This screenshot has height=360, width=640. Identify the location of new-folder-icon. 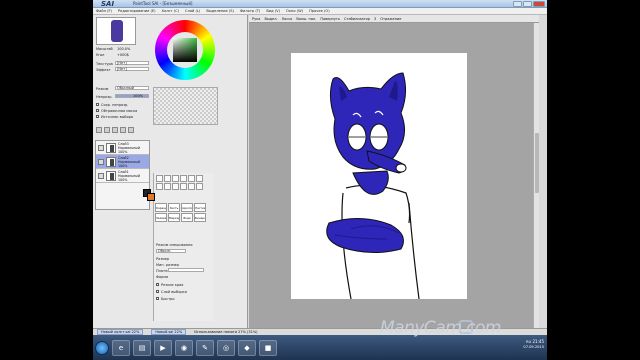
(107, 130).